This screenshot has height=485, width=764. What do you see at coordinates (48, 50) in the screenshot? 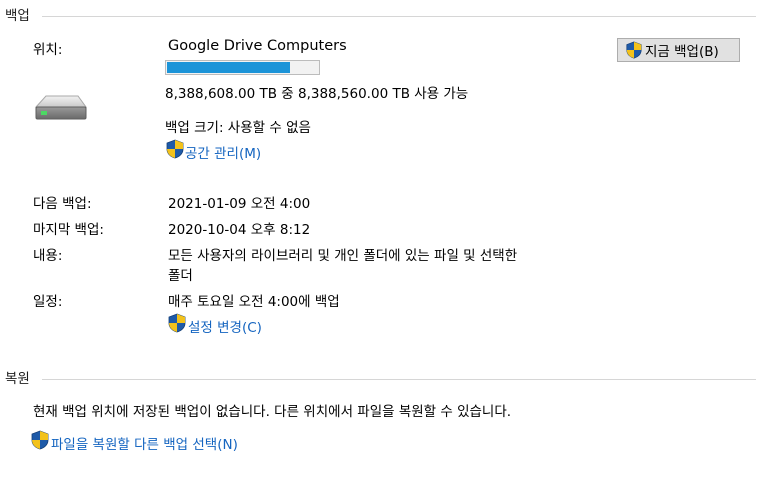
I see `location-label: 위치:` at bounding box center [48, 50].